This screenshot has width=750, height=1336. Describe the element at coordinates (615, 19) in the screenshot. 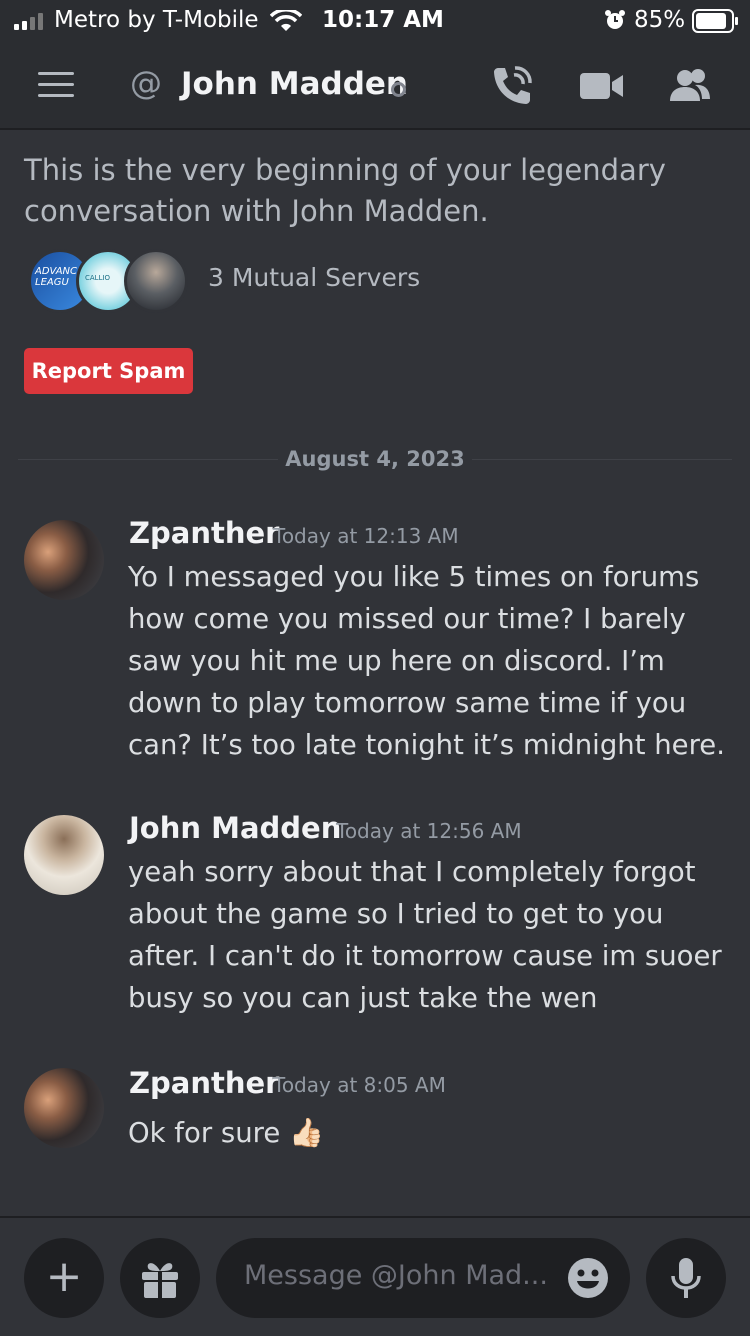

I see `alarm-clock-icon` at that location.